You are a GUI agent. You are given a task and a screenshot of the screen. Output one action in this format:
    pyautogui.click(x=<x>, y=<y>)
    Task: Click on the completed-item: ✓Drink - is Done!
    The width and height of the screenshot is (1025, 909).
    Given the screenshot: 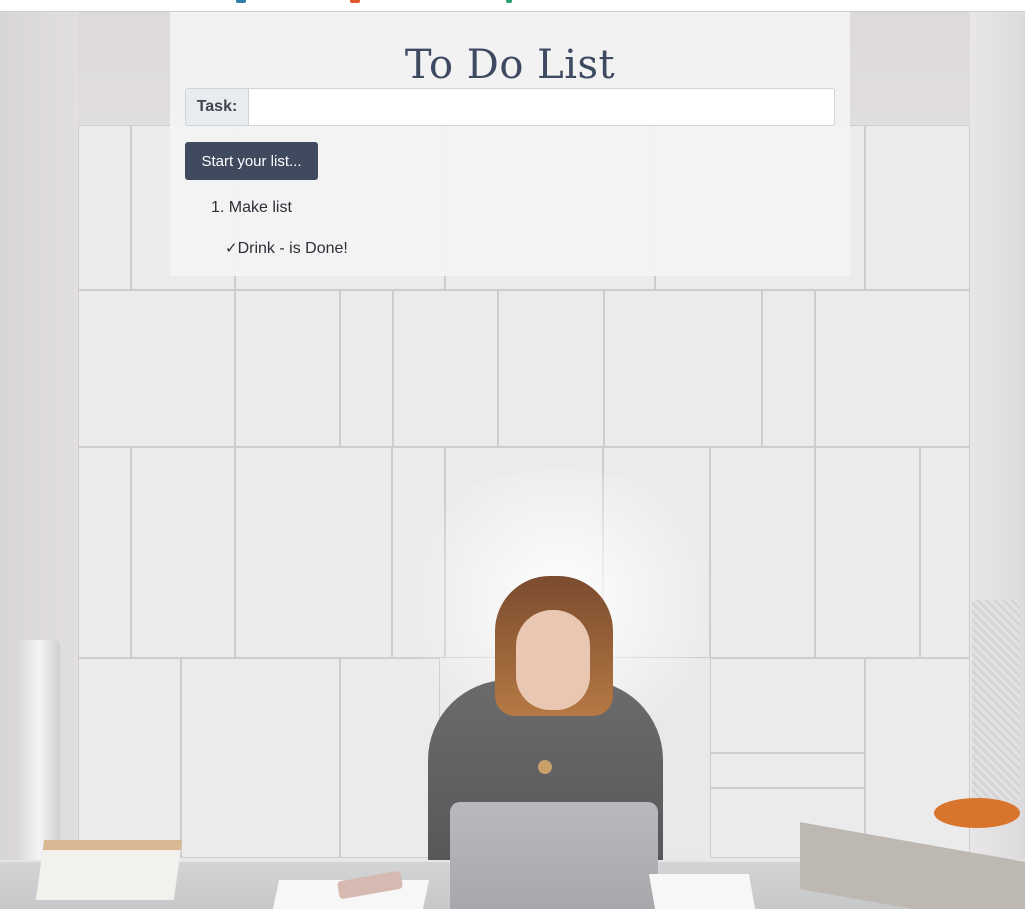 What is the action you would take?
    pyautogui.click(x=286, y=248)
    